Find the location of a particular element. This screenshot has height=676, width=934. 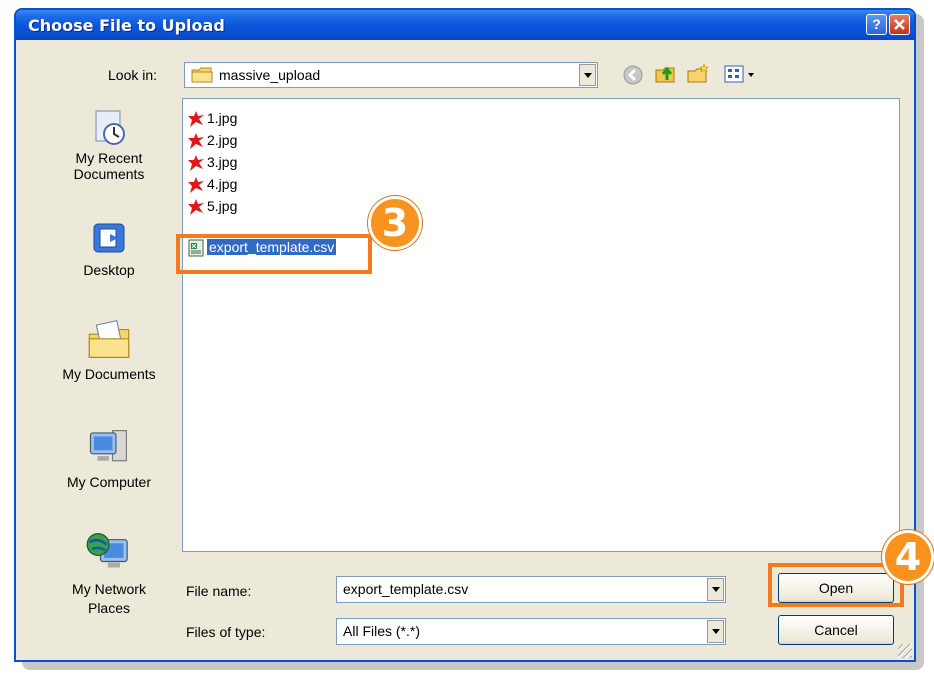

place-label: Desktop is located at coordinates (109, 270).